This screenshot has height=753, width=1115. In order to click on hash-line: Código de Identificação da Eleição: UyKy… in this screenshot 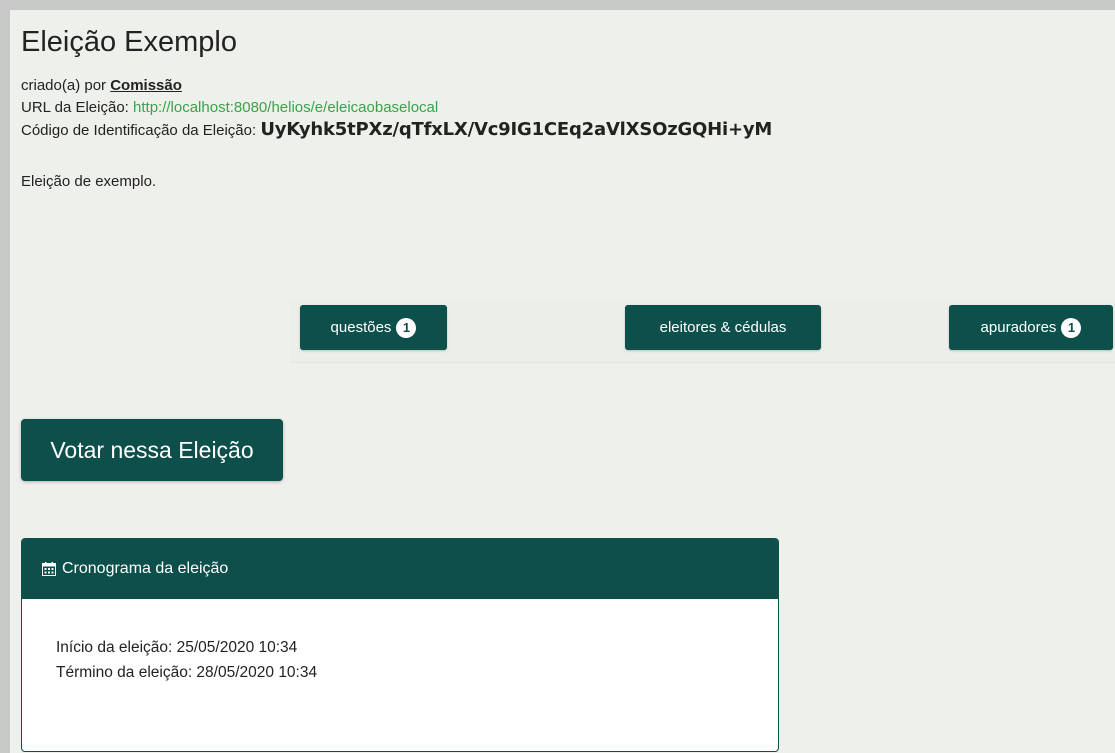, I will do `click(568, 130)`.